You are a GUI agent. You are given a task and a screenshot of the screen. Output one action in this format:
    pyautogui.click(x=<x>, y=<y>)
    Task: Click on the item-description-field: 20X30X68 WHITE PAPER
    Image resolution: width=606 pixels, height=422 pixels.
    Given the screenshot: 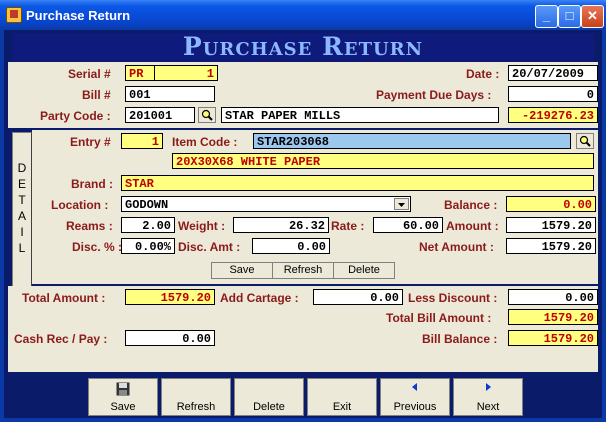 What is the action you would take?
    pyautogui.click(x=383, y=161)
    